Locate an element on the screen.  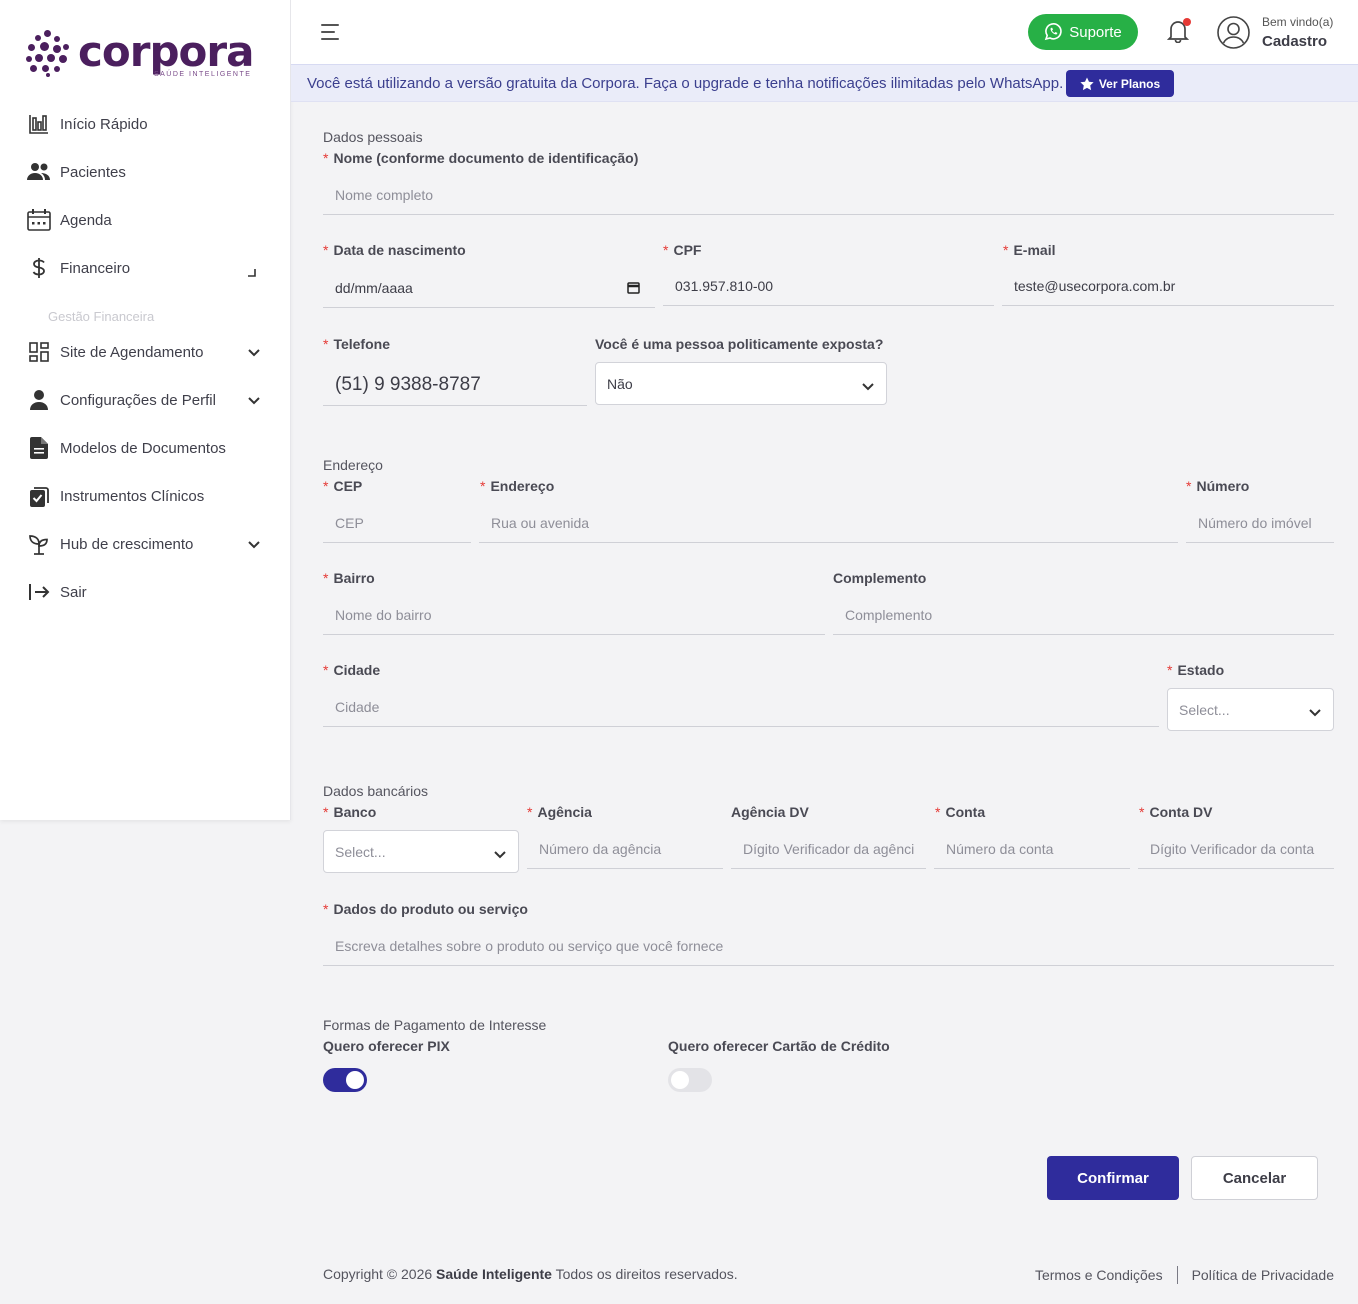
avatar is located at coordinates (1233, 32).